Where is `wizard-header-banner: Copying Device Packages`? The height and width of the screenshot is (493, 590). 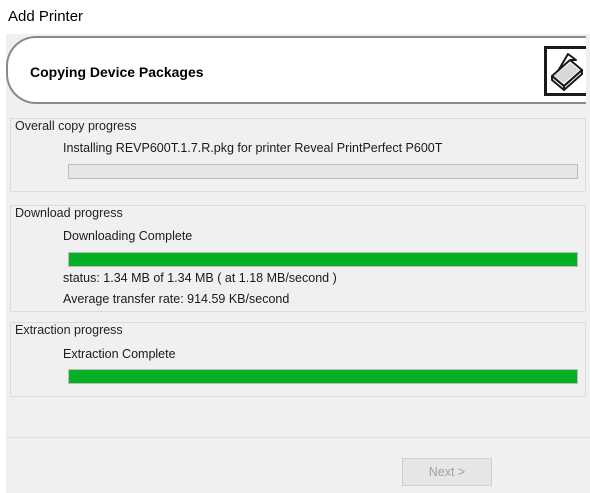
wizard-header-banner: Copying Device Packages is located at coordinates (296, 70).